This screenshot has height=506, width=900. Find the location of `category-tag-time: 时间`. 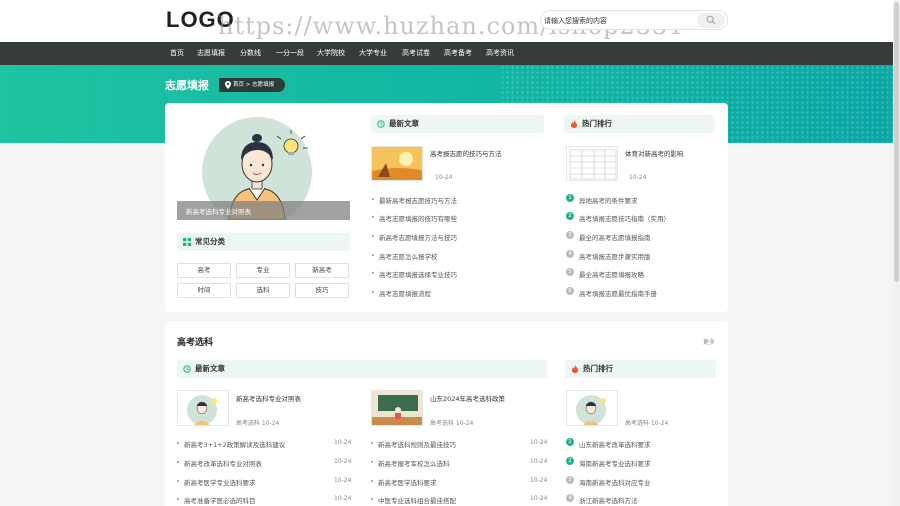

category-tag-time: 时间 is located at coordinates (204, 290).